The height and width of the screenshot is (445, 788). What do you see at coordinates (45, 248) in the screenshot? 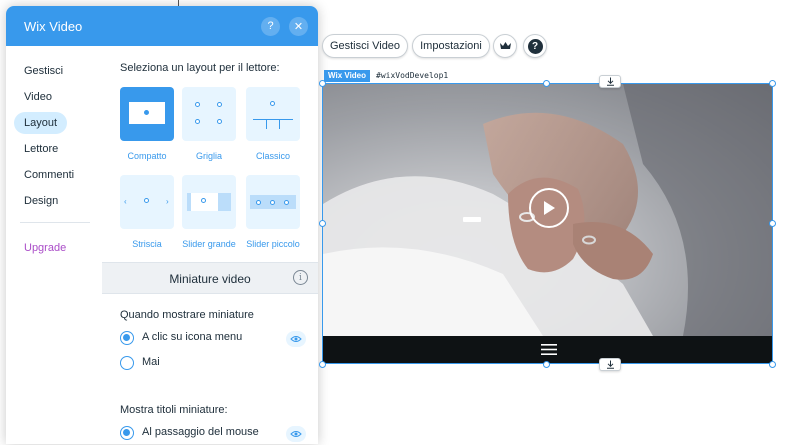
I see `sidebar-item-upgrade: Upgrade` at bounding box center [45, 248].